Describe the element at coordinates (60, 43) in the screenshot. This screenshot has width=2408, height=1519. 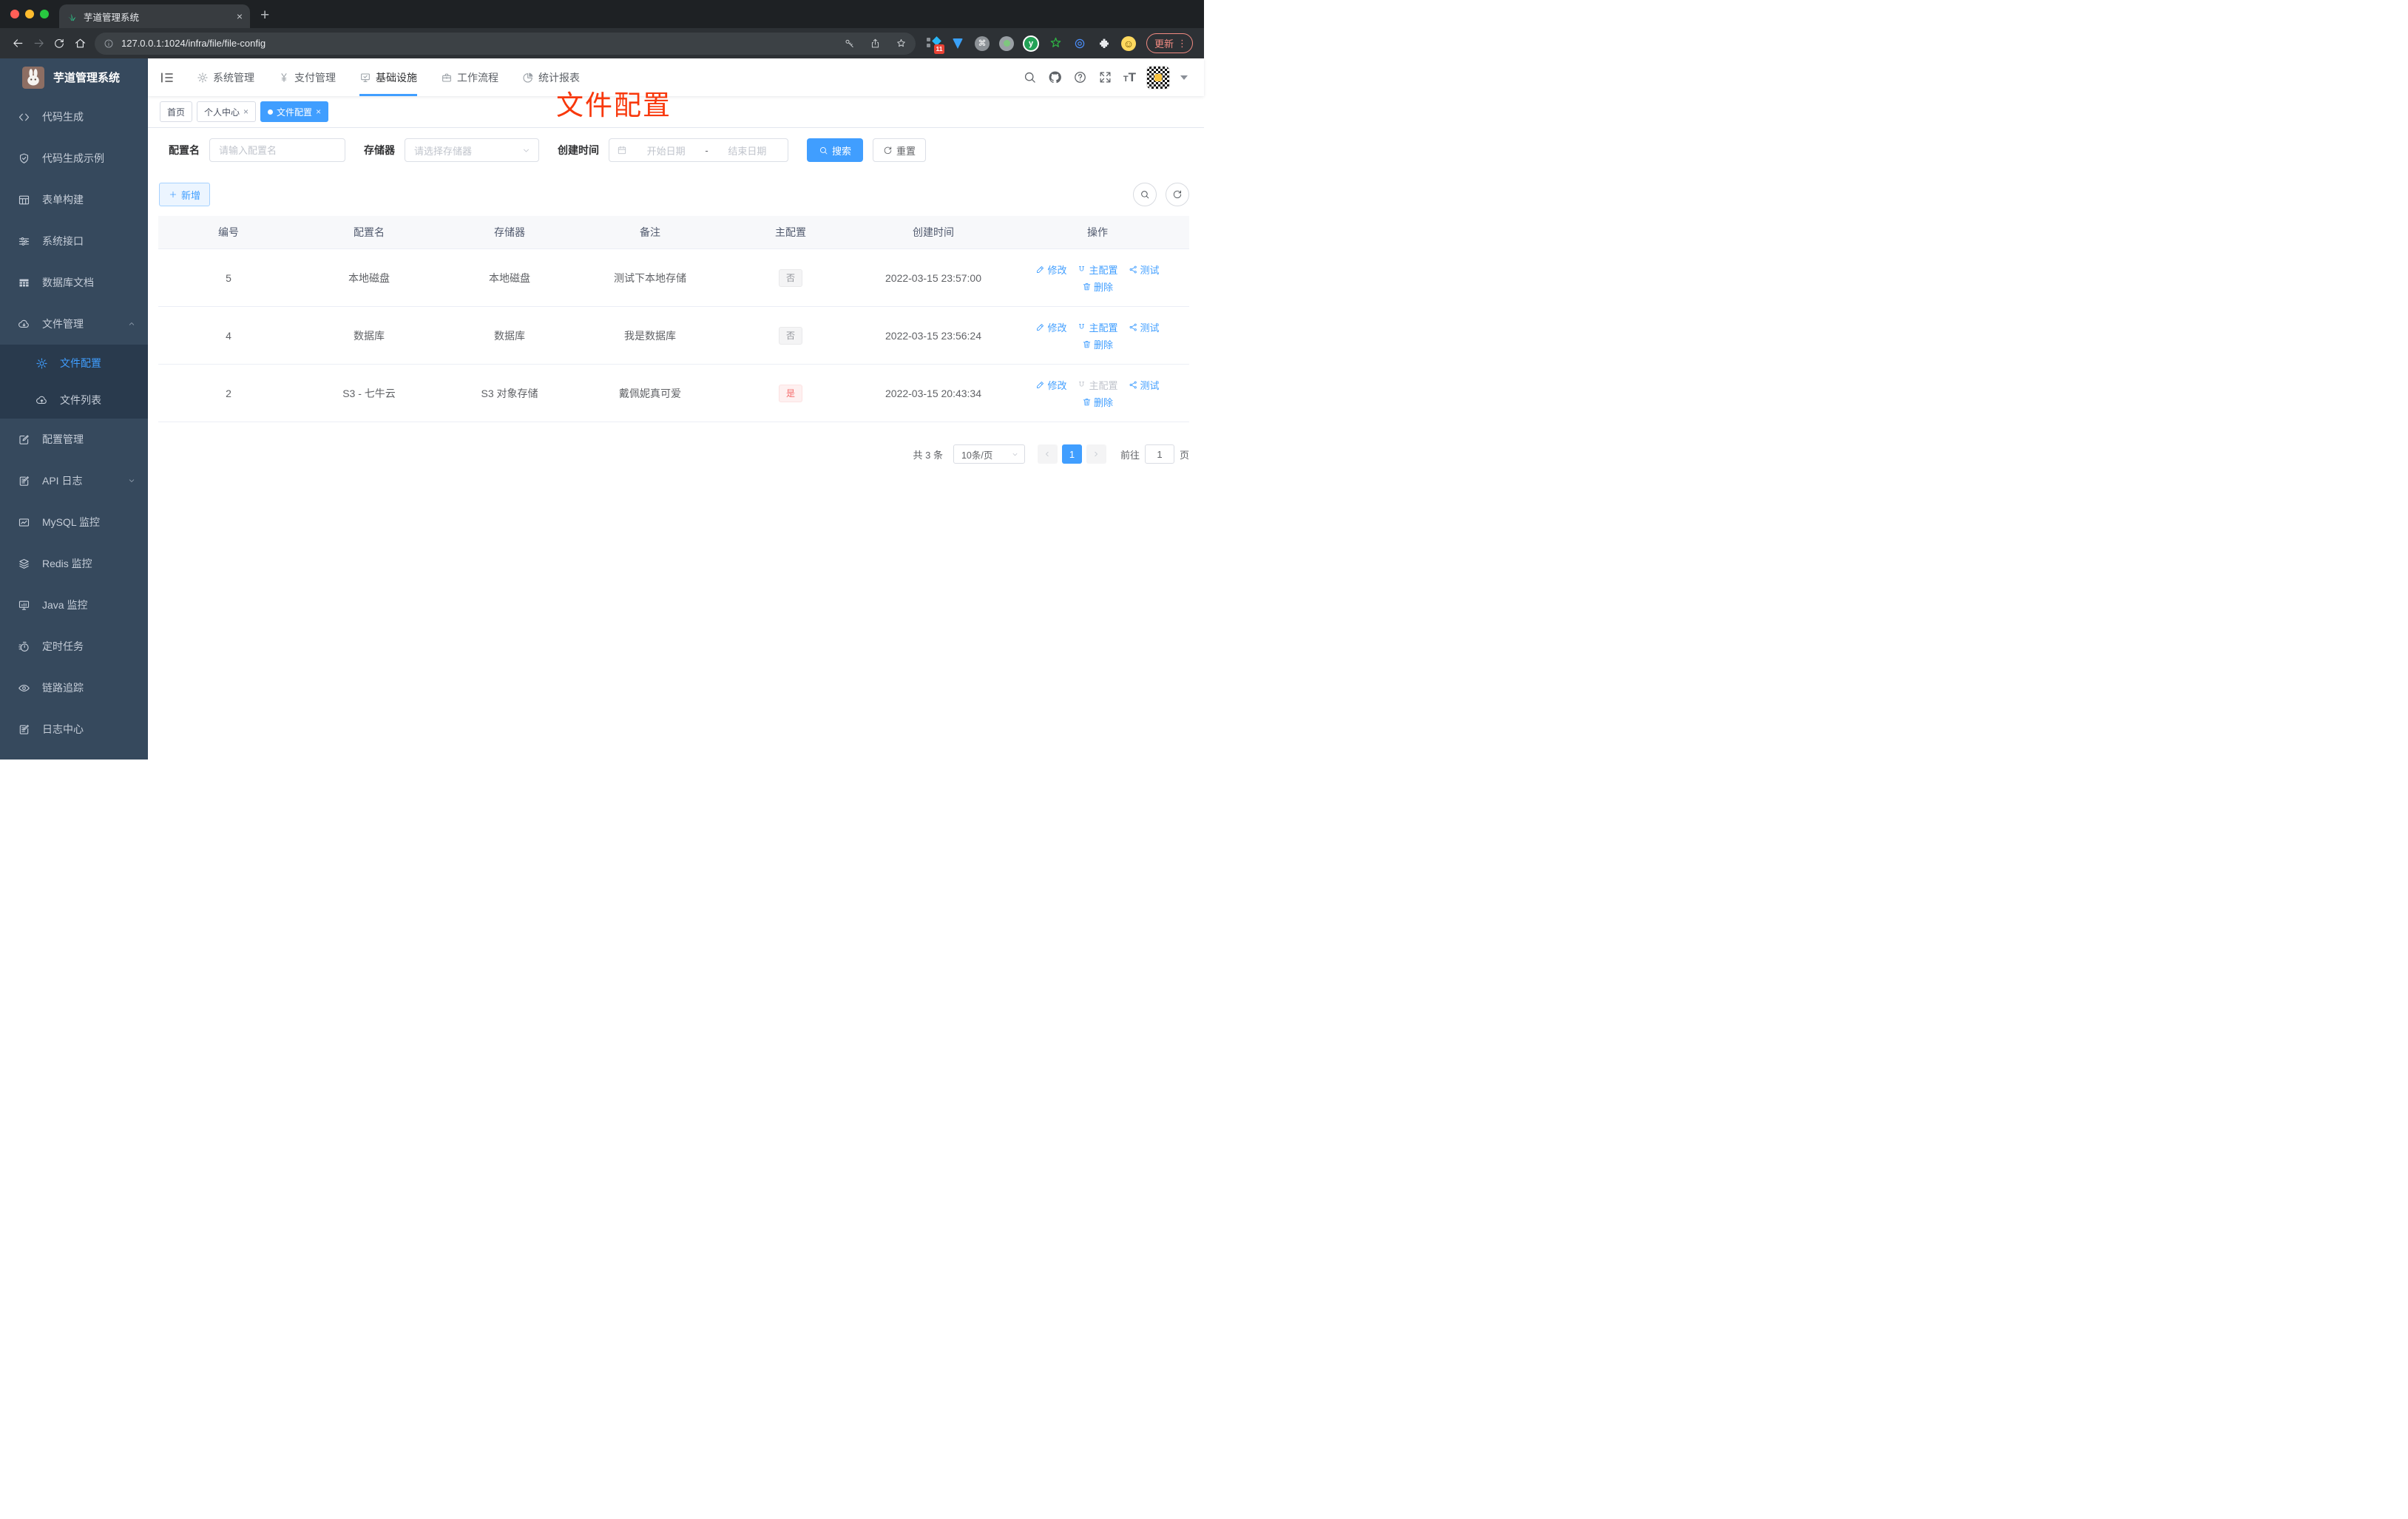
I see `reload-button` at that location.